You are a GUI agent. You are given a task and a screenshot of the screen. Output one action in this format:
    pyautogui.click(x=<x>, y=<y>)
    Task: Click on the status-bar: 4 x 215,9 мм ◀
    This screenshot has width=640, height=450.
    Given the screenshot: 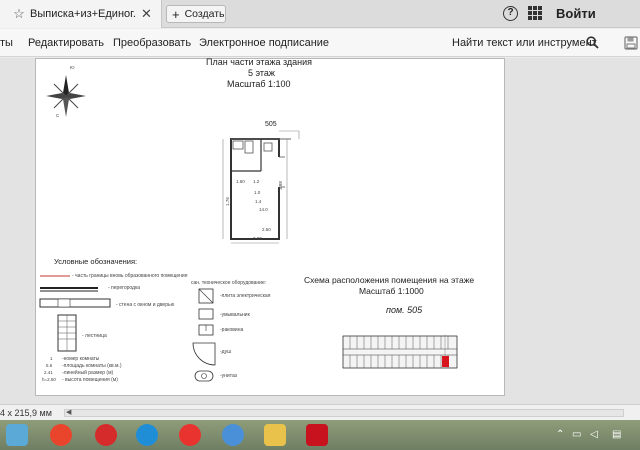 What is the action you would take?
    pyautogui.click(x=320, y=412)
    